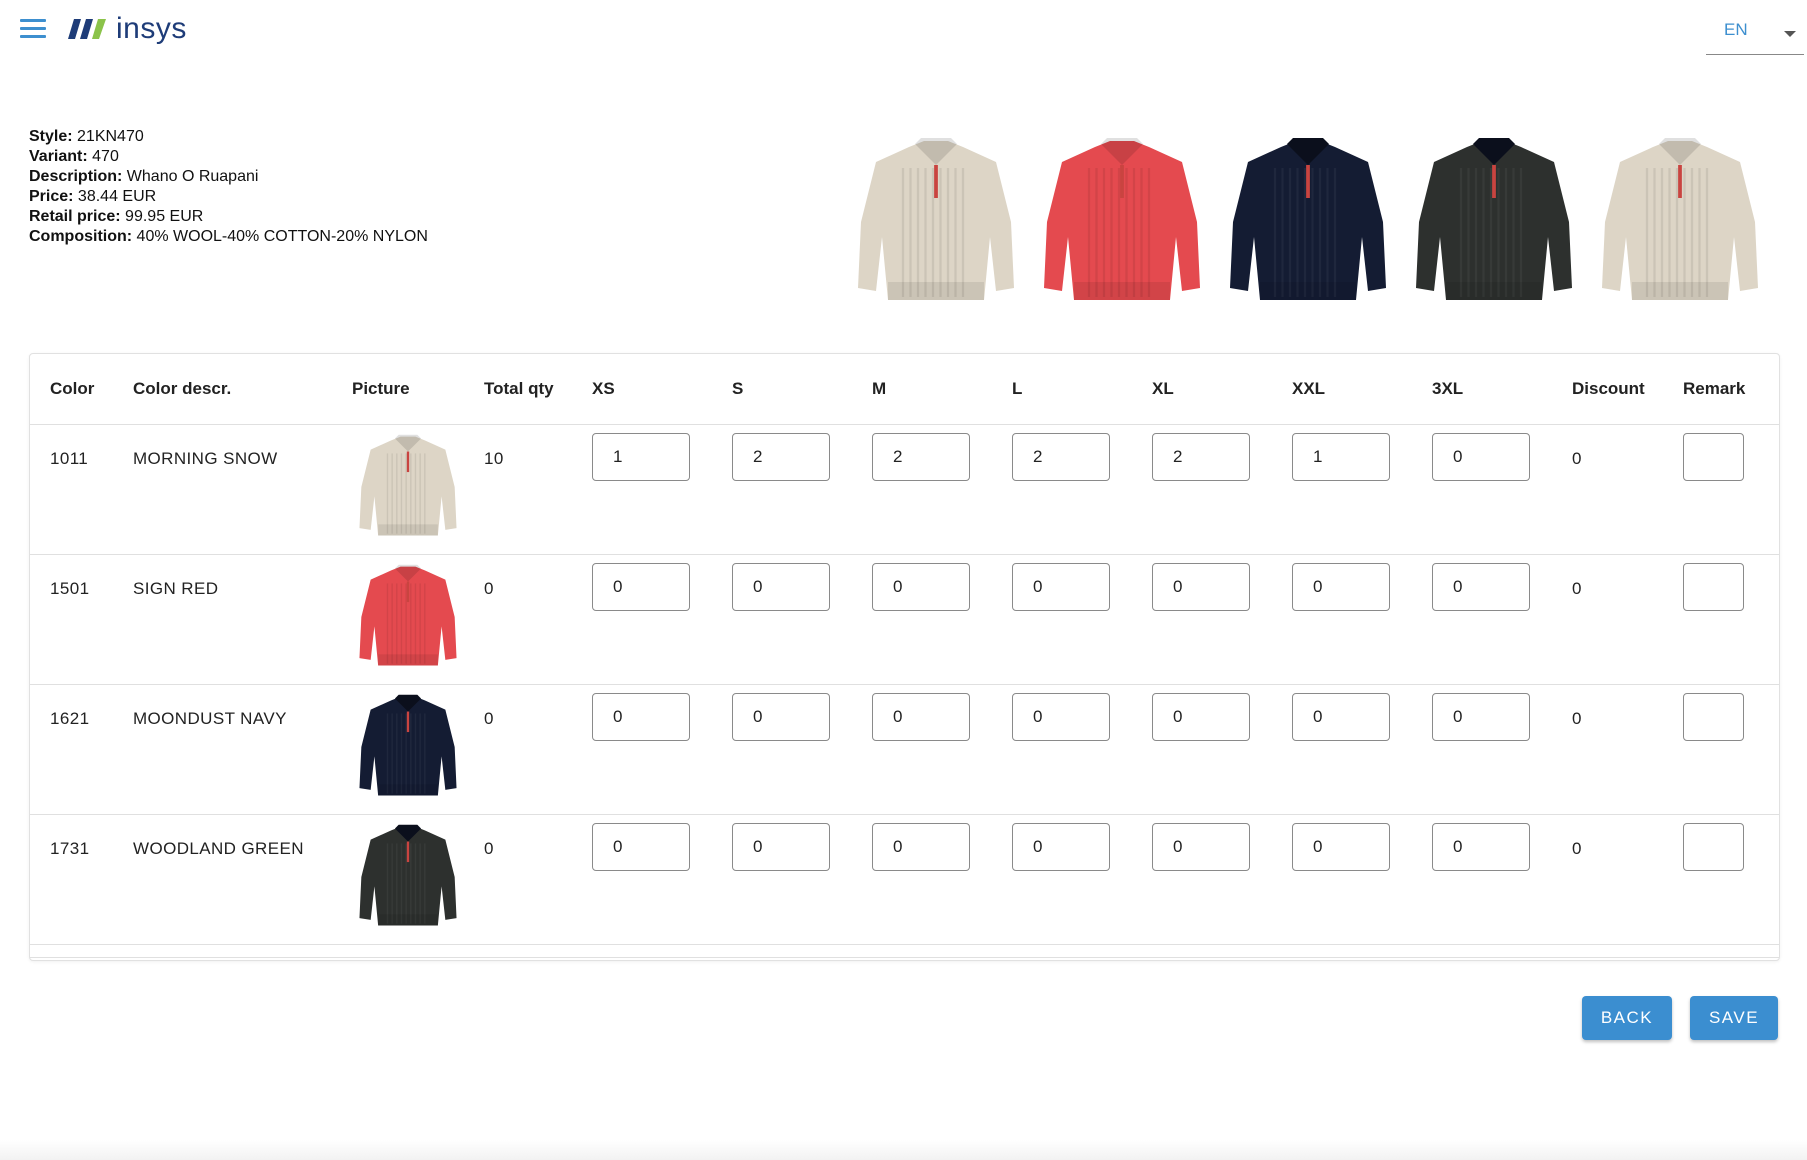 The image size is (1807, 1160). I want to click on retail-price-label: Retail price:, so click(75, 216).